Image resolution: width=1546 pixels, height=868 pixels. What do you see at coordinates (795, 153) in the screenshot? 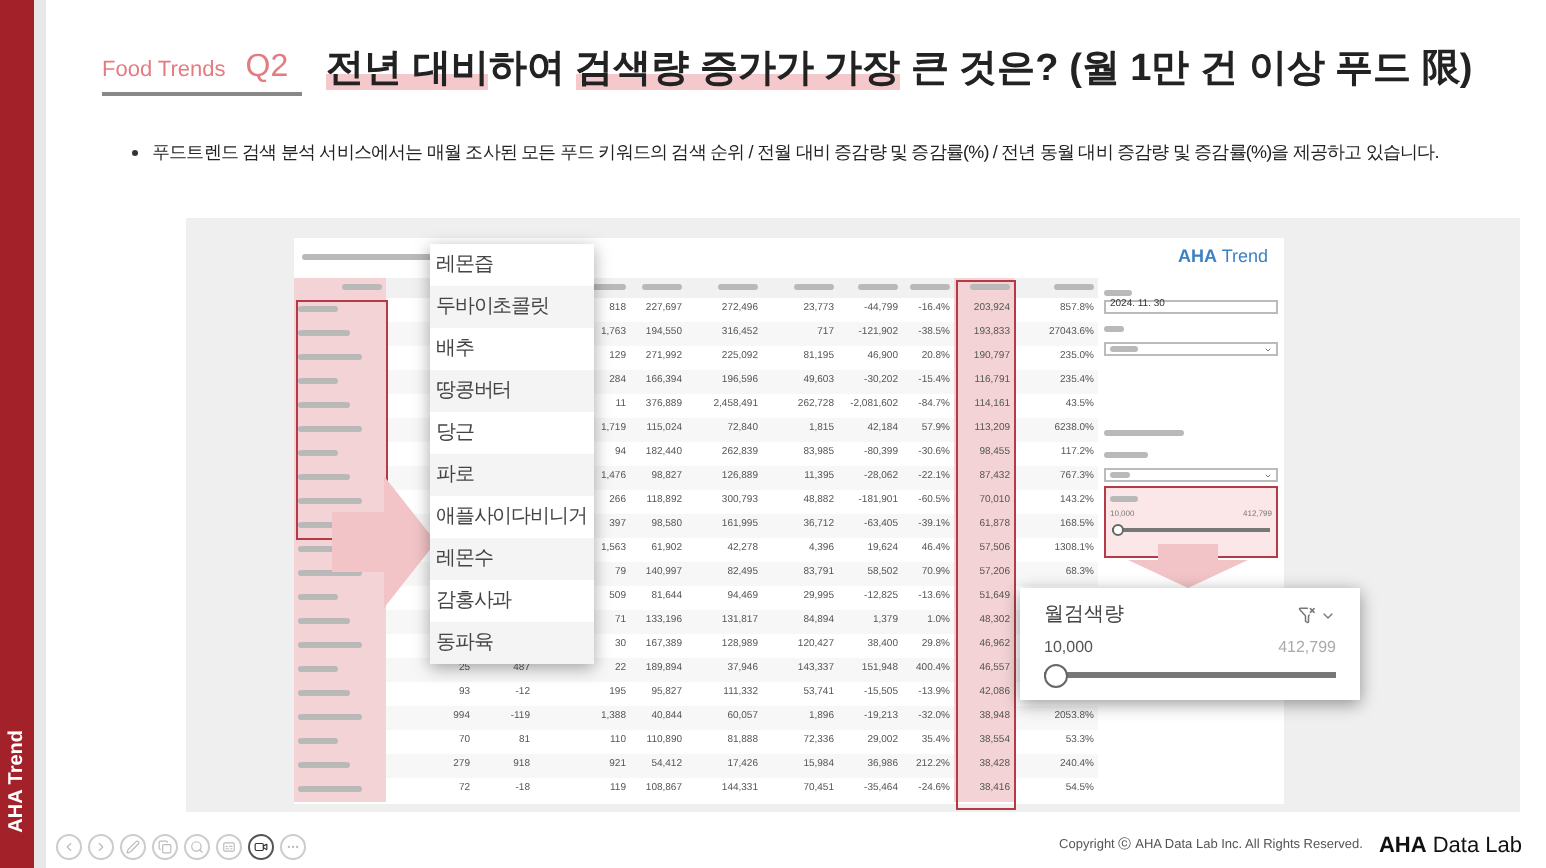
I see `description-text: 푸드트렌드 검색 분석 서비스에서는 매월 조사된 모든 푸드 키워드의 검색 순위 / 전월 대비 증감량 및 증감률(%) / 전년 동월 대비 증감량 및 증감률(%)을 제공하고 있습니다.` at bounding box center [795, 153].